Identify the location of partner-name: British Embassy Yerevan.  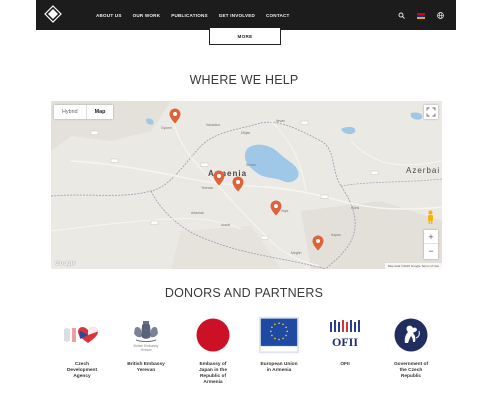
(146, 367).